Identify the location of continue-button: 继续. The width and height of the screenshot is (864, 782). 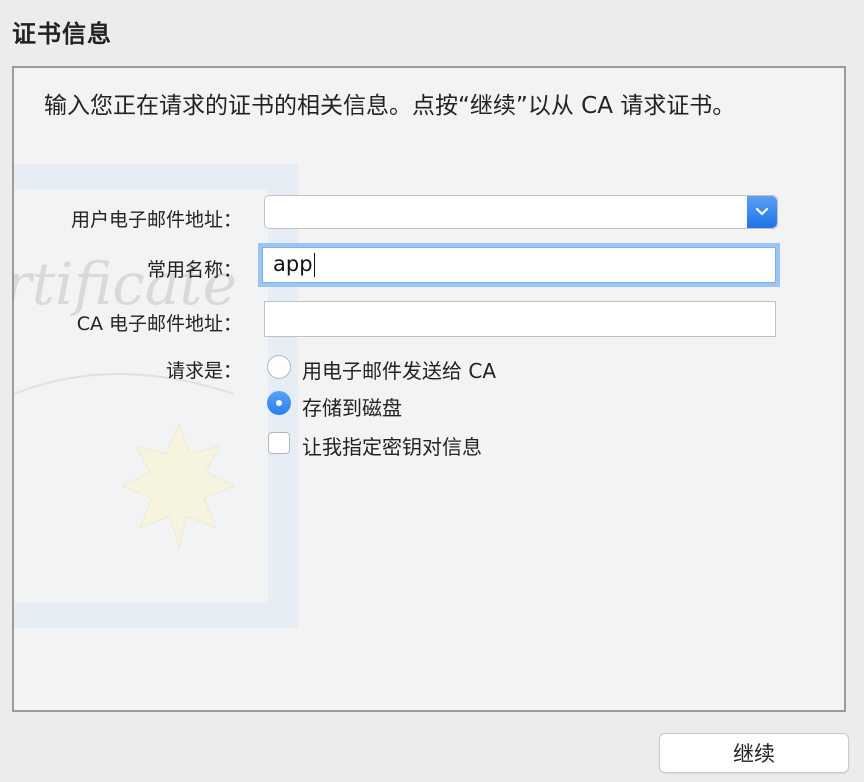
(754, 753).